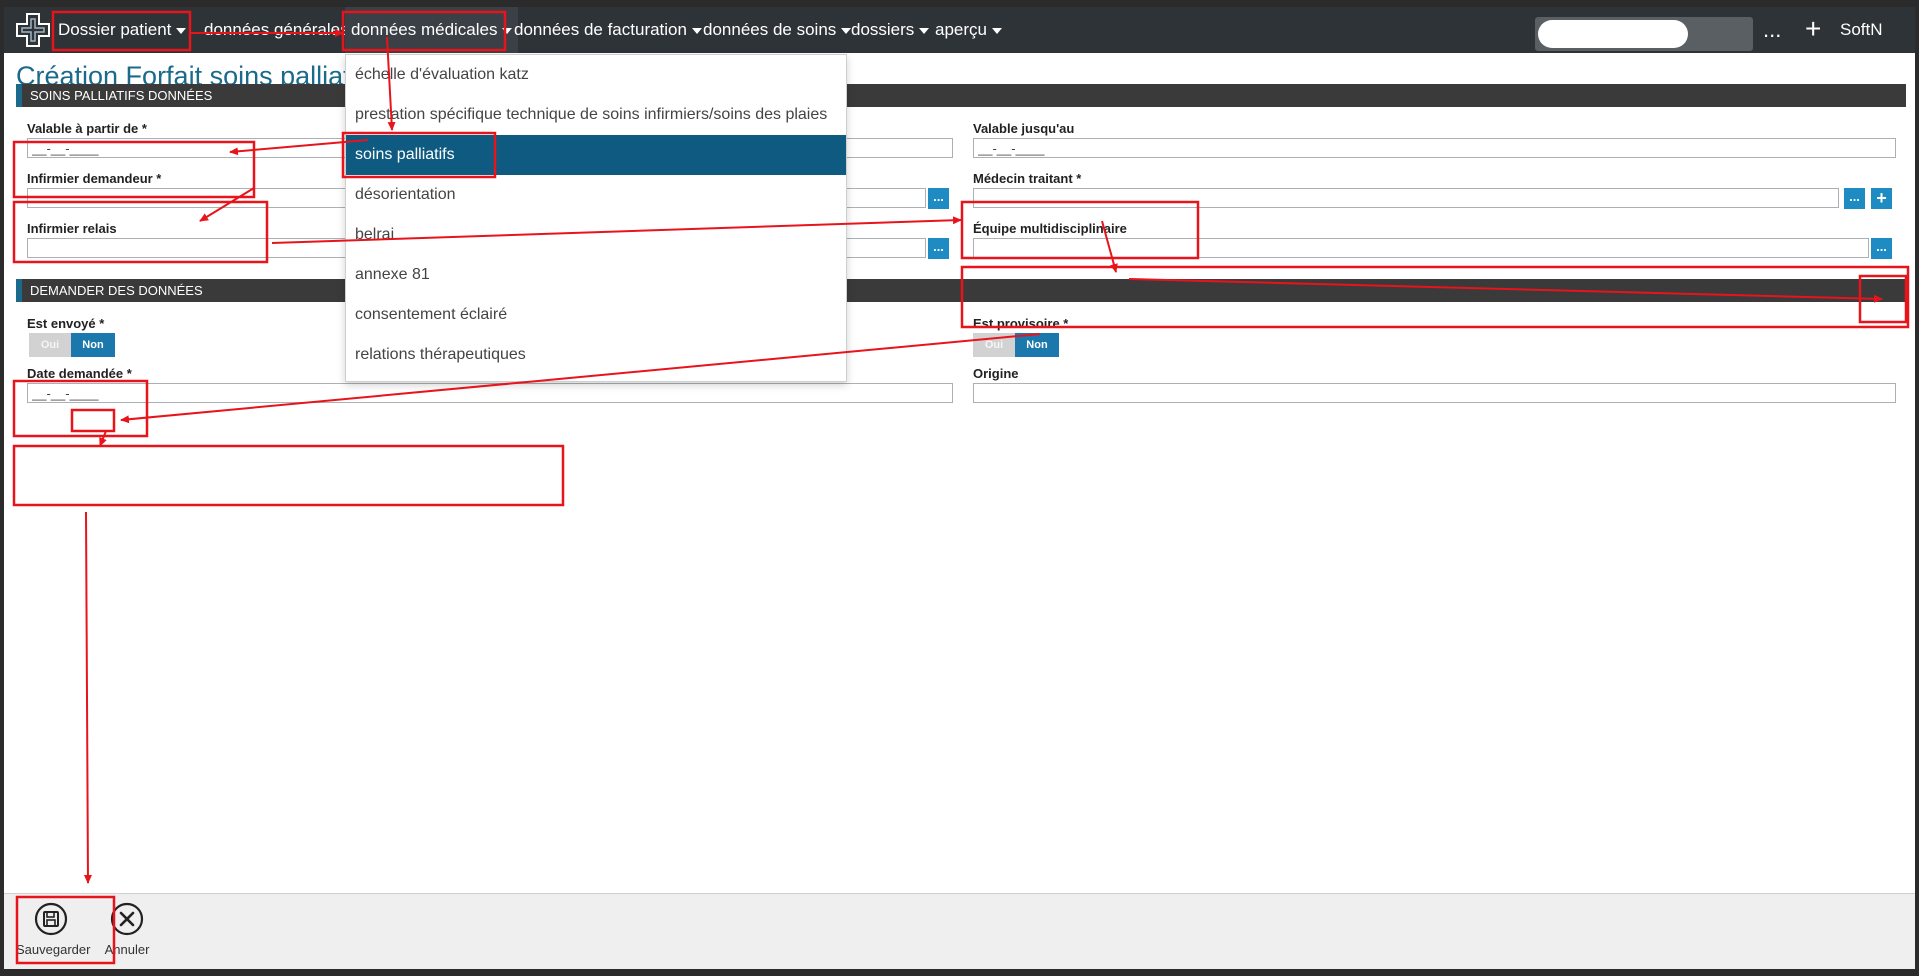 This screenshot has height=976, width=1919. What do you see at coordinates (596, 75) in the screenshot?
I see `menu-item-katz: échelle d'évaluation katz` at bounding box center [596, 75].